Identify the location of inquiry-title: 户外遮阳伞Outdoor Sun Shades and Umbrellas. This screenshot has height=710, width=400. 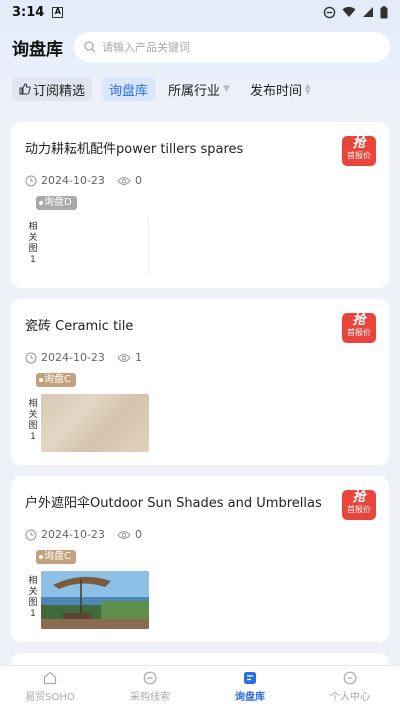
(173, 503).